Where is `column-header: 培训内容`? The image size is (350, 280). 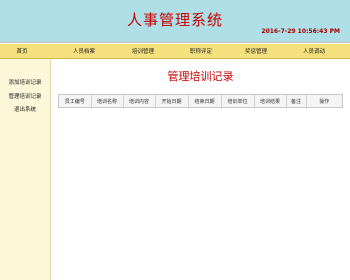
column-header: 培训内容 is located at coordinates (138, 101).